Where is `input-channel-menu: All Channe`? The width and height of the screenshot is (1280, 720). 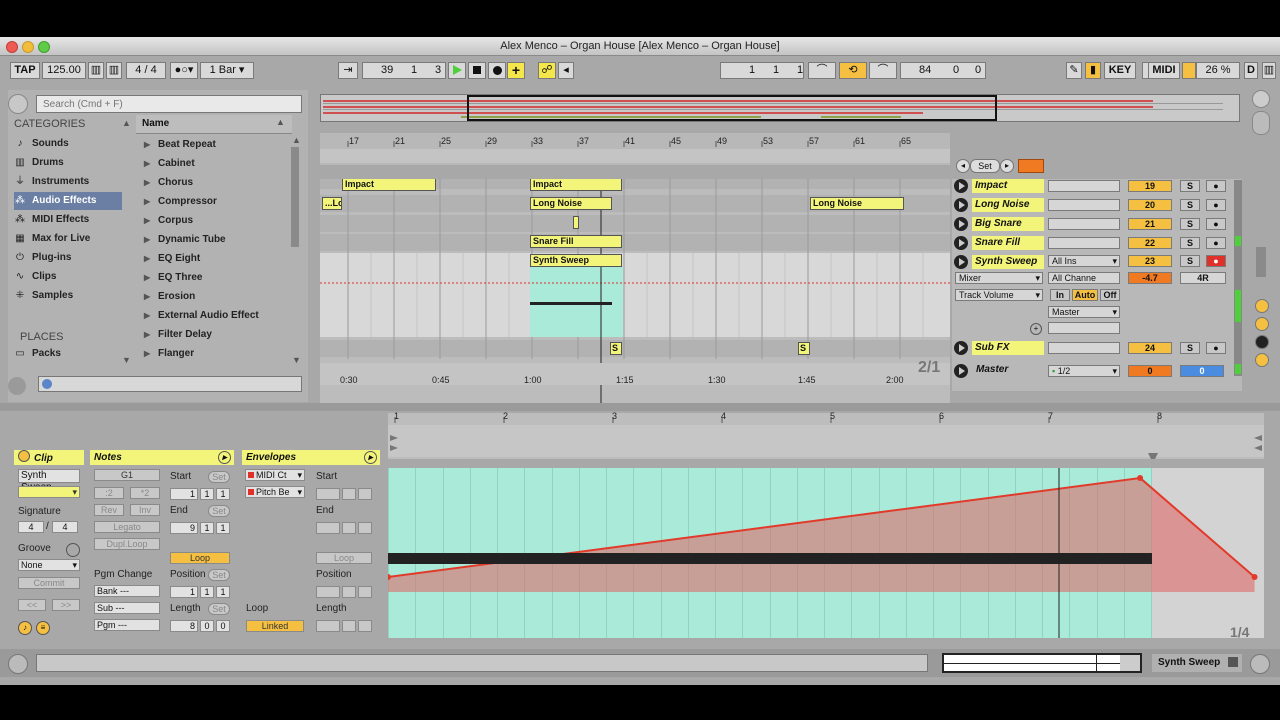 input-channel-menu: All Channe is located at coordinates (1084, 278).